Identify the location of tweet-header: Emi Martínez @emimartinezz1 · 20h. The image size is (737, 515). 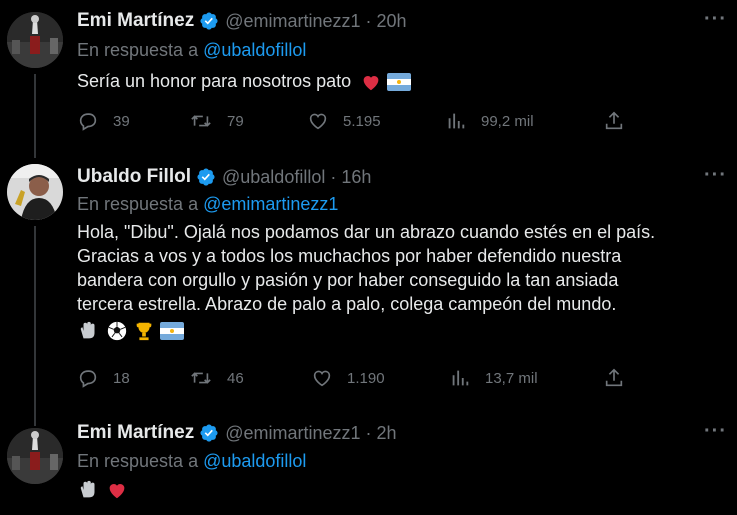
(242, 21).